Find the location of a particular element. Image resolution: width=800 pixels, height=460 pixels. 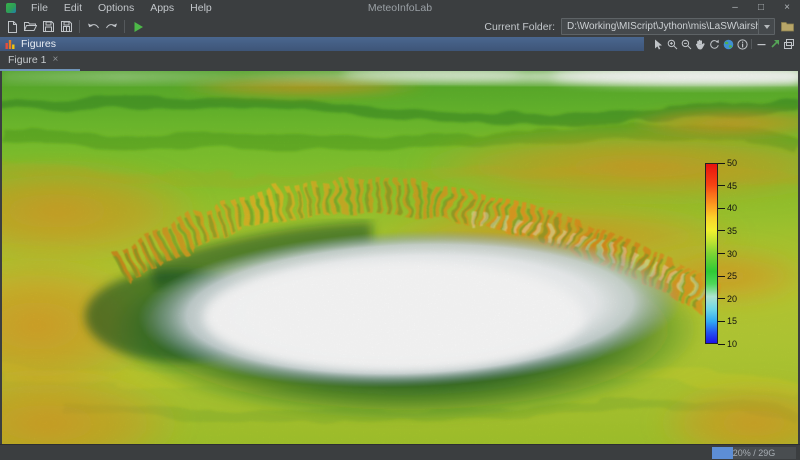

redo-button is located at coordinates (111, 26).